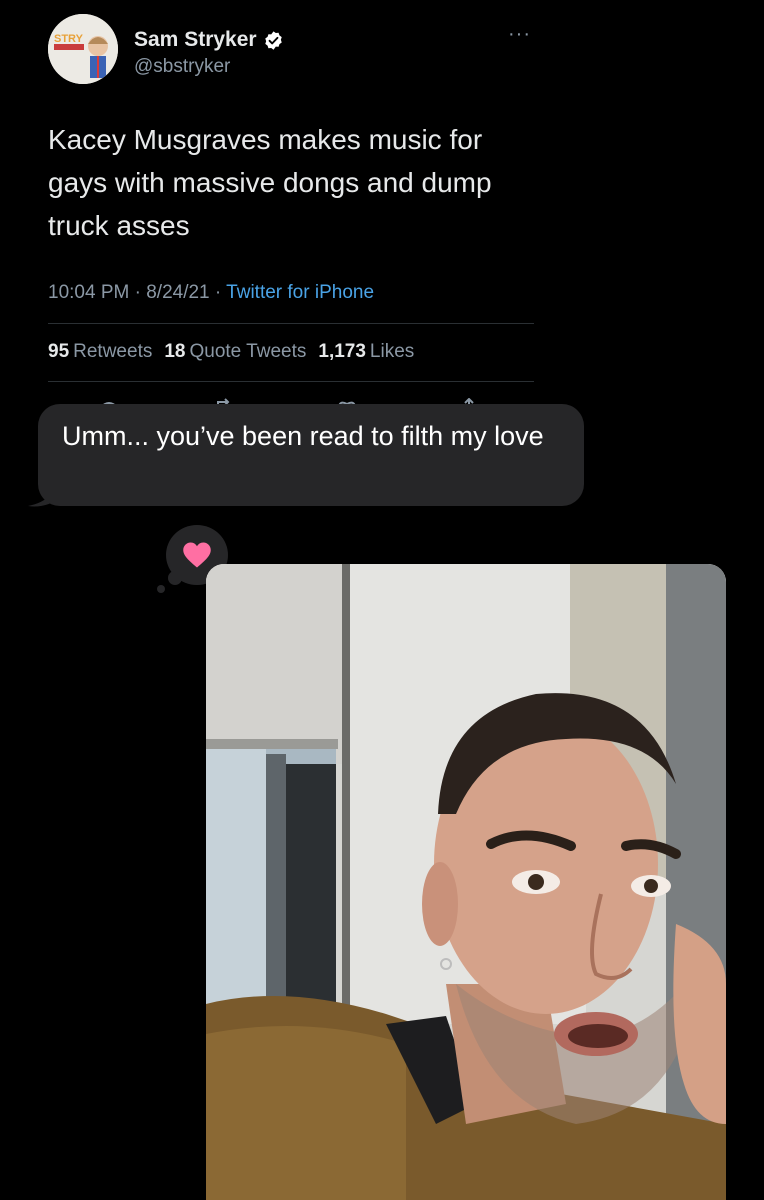 The height and width of the screenshot is (1200, 764). Describe the element at coordinates (182, 67) in the screenshot. I see `author-handle: @sbstryker` at that location.